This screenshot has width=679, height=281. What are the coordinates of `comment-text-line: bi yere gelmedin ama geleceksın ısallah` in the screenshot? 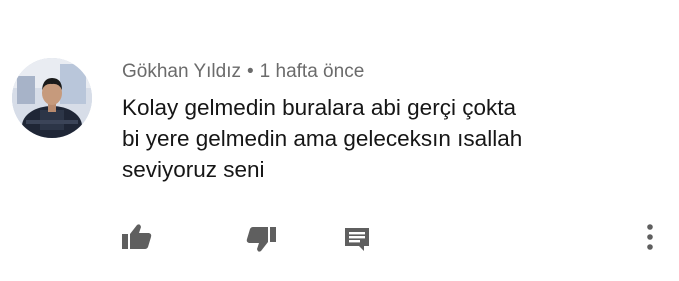 It's located at (322, 138).